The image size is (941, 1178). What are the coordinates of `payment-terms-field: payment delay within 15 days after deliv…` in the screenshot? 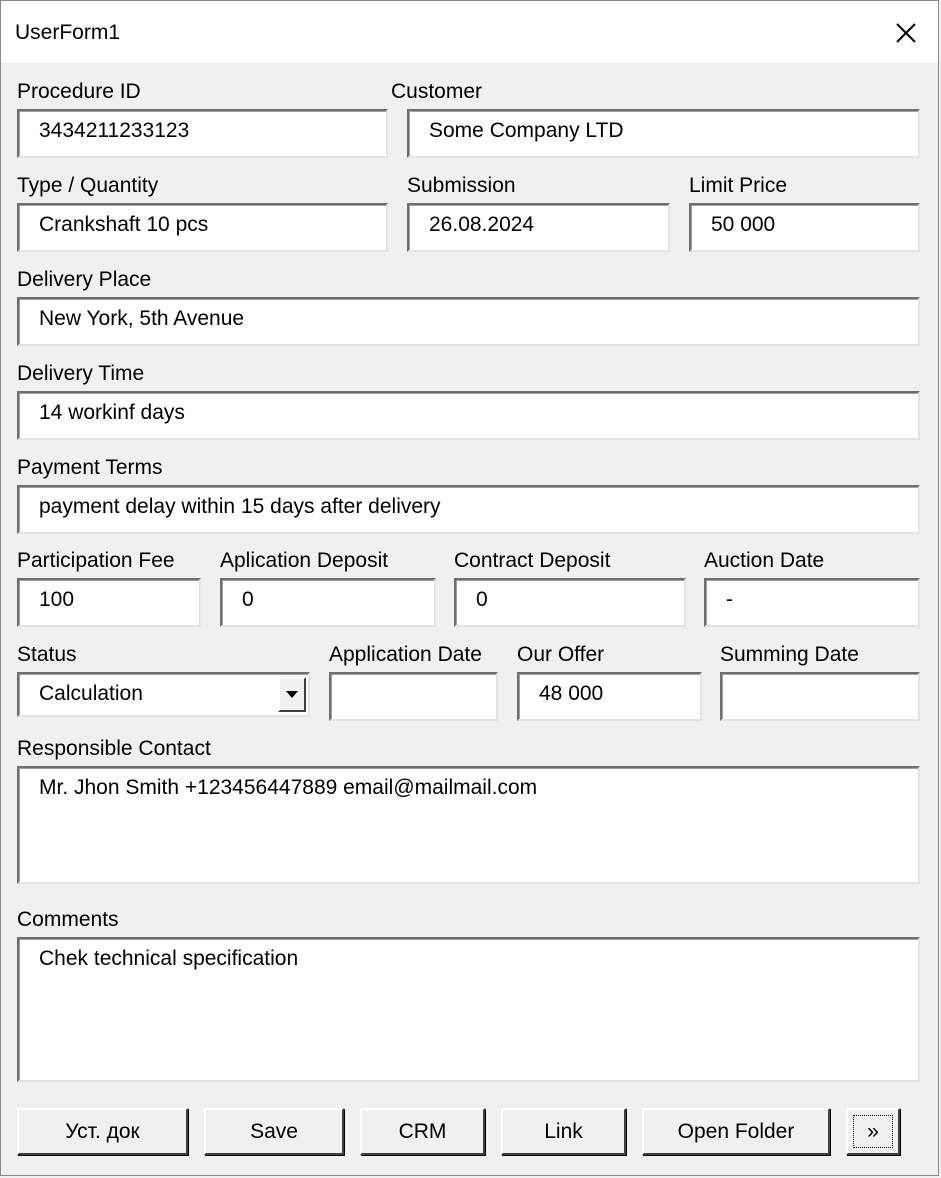 It's located at (468, 509).